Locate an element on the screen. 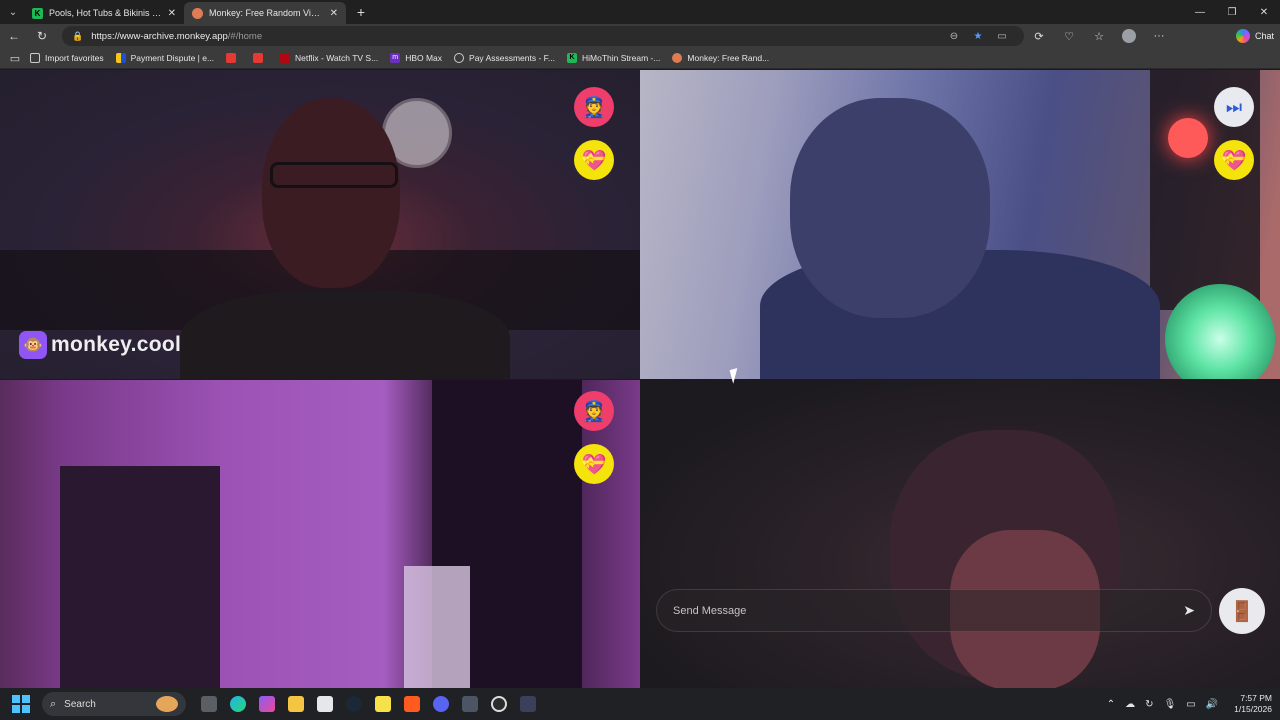 Image resolution: width=1280 pixels, height=720 pixels. calculator-icon is located at coordinates (469, 704).